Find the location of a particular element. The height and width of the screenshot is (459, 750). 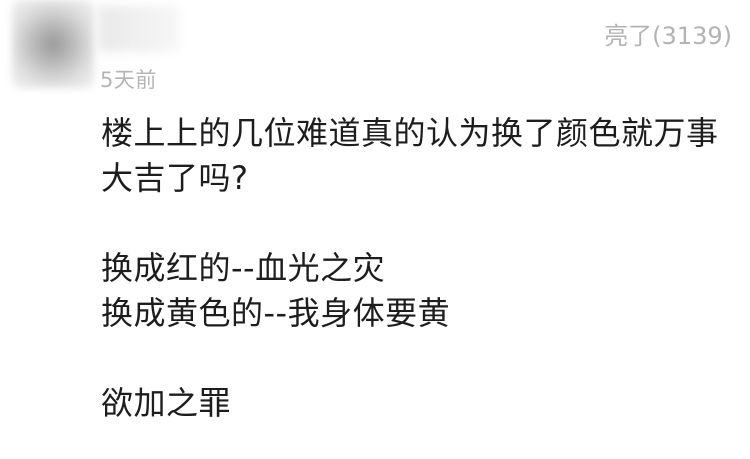

comment-line: 欲加之罪 is located at coordinates (166, 403).